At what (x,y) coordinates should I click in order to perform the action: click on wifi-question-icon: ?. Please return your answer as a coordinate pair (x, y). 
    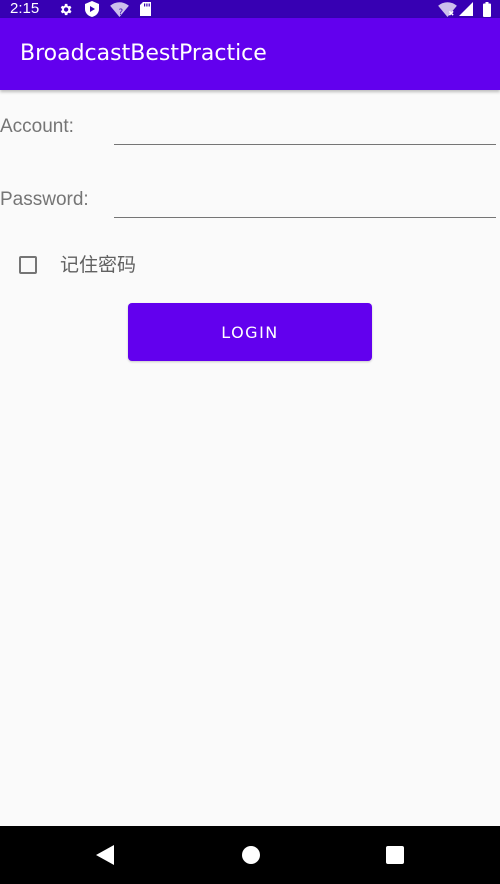
    Looking at the image, I should click on (119, 9).